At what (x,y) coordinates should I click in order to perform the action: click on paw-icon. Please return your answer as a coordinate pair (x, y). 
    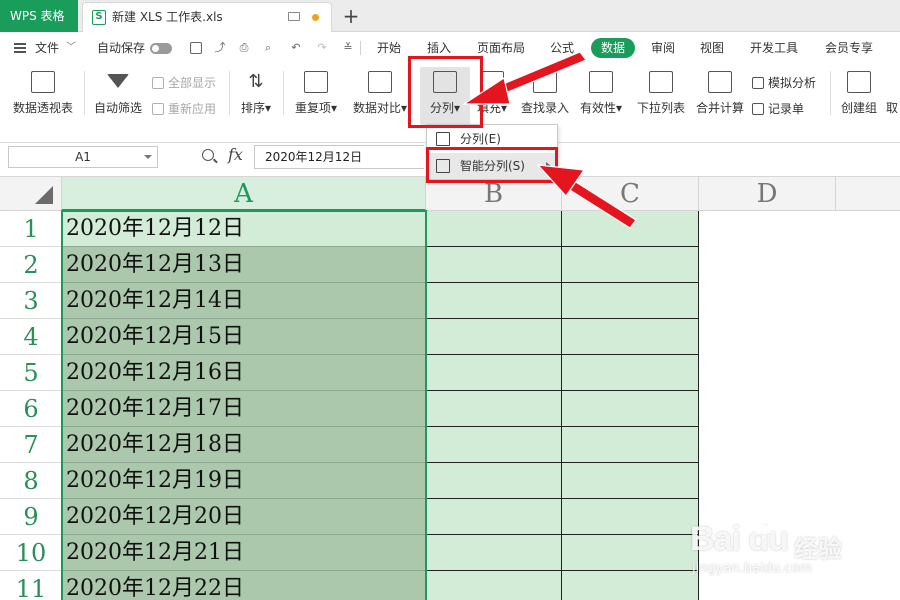
    Looking at the image, I should click on (763, 519).